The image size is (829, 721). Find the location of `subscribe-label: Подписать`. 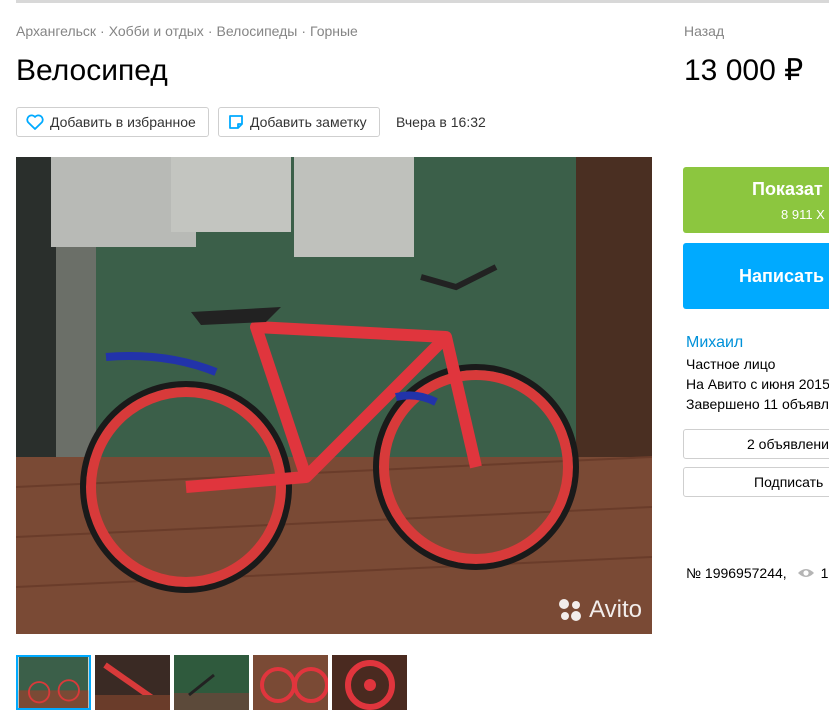

subscribe-label: Подписать is located at coordinates (789, 482).